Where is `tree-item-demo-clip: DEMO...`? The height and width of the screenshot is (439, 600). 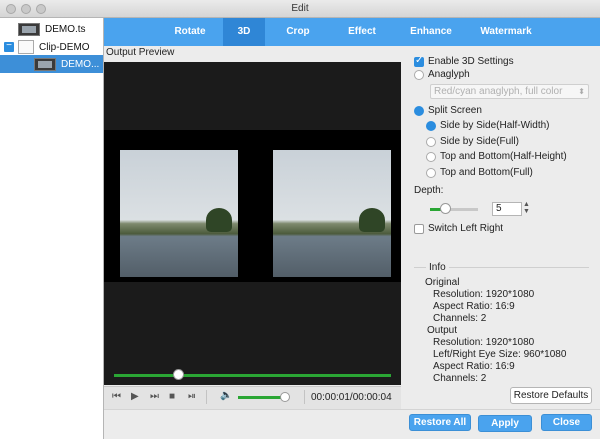 tree-item-demo-clip: DEMO... is located at coordinates (51, 64).